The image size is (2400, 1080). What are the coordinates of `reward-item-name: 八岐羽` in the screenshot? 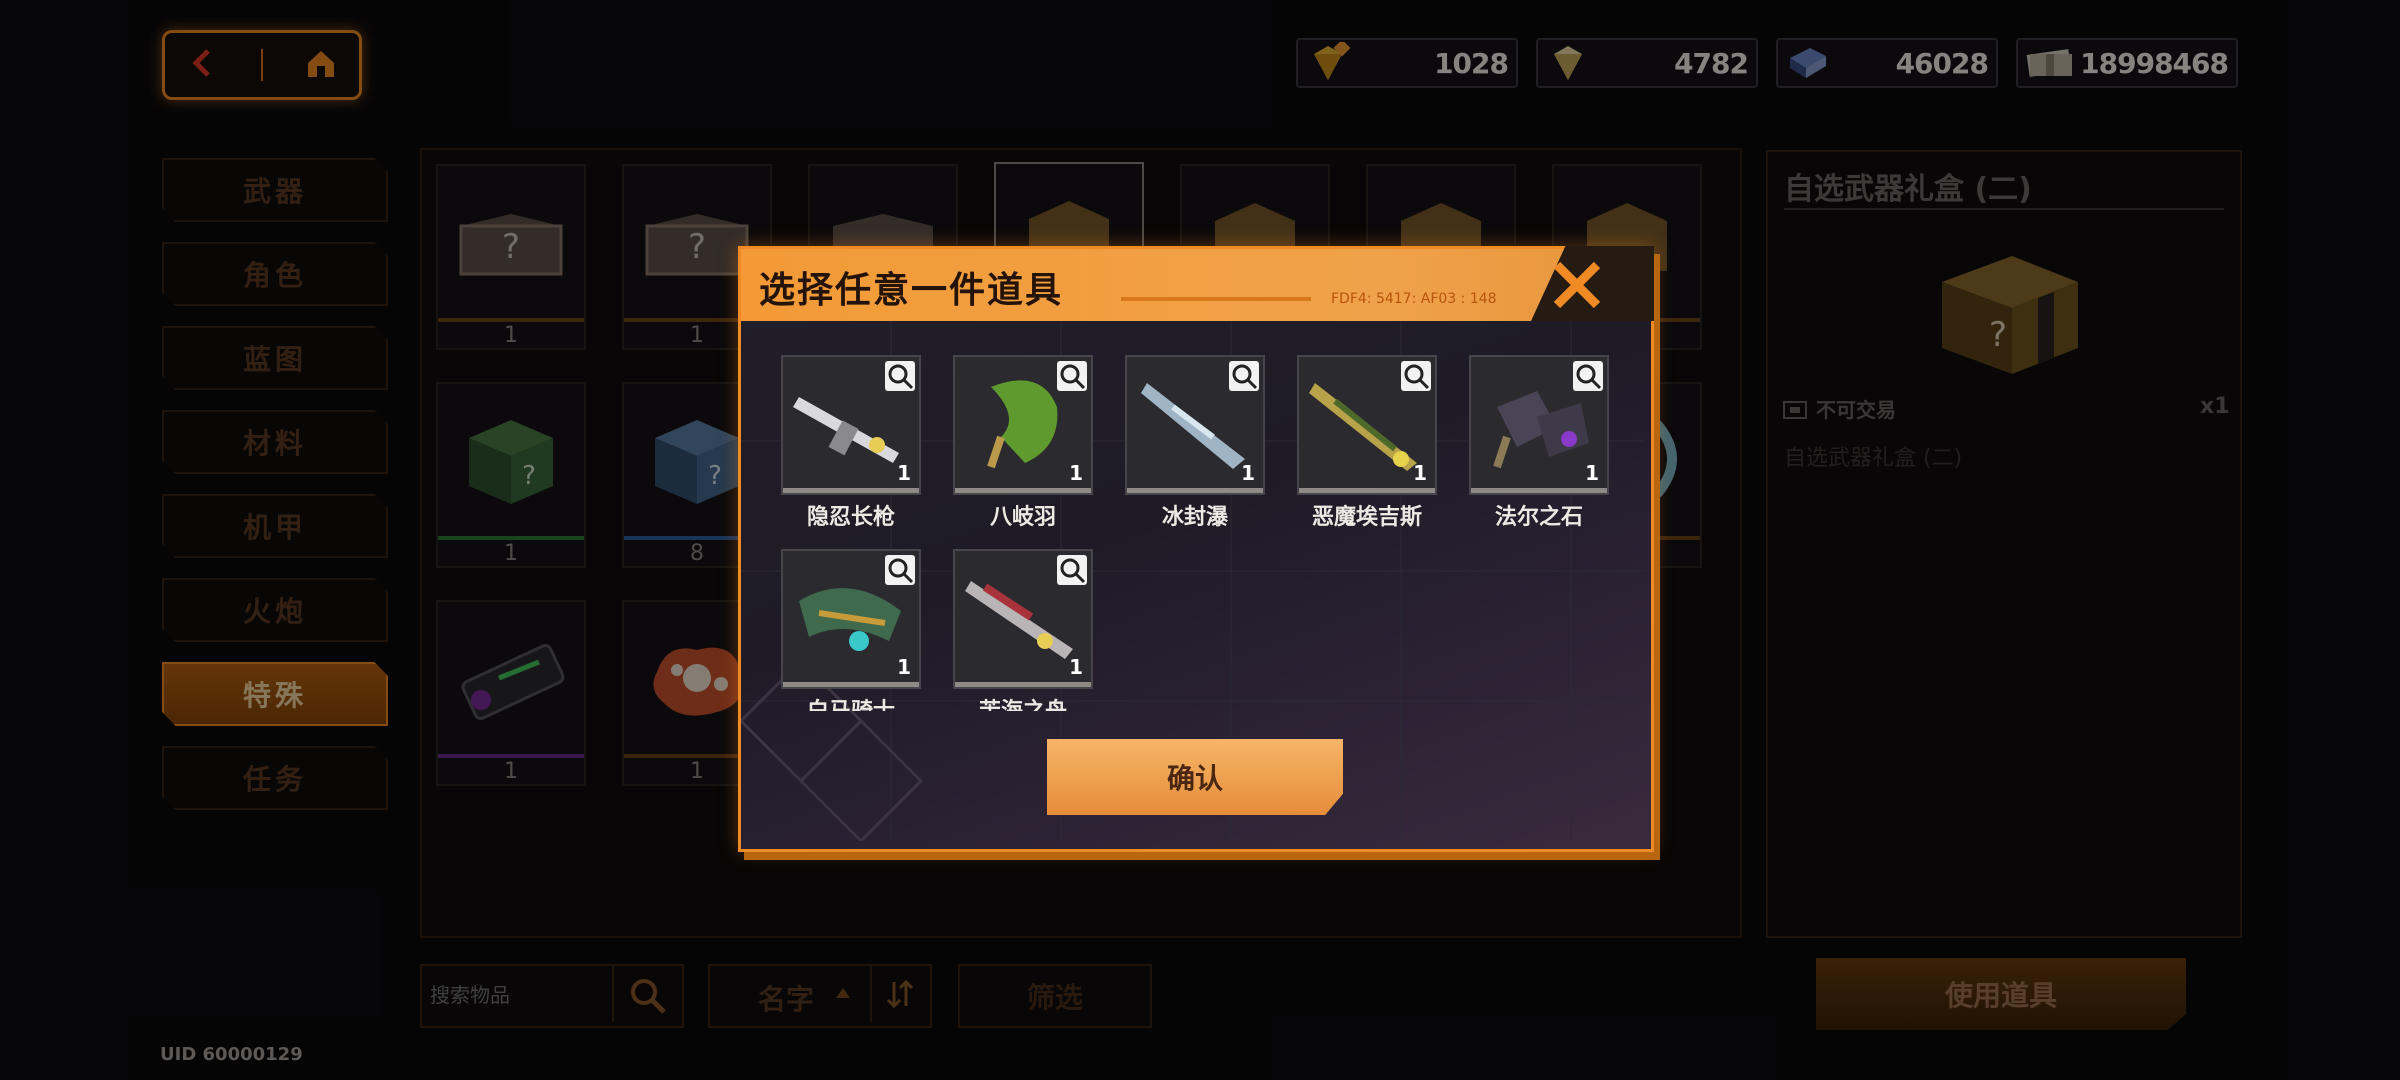 It's located at (1022, 517).